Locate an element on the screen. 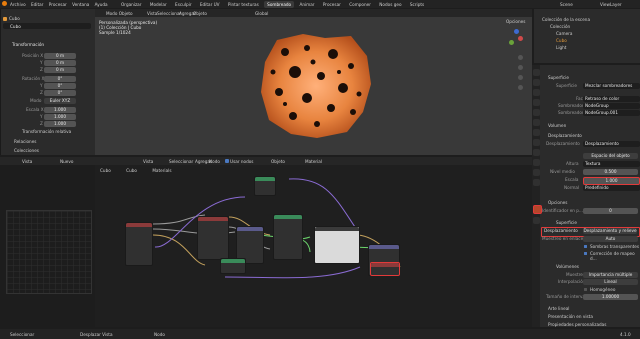 Image resolution: width=640 pixels, height=339 pixels. transform-section-title: Transformación is located at coordinates (28, 44).